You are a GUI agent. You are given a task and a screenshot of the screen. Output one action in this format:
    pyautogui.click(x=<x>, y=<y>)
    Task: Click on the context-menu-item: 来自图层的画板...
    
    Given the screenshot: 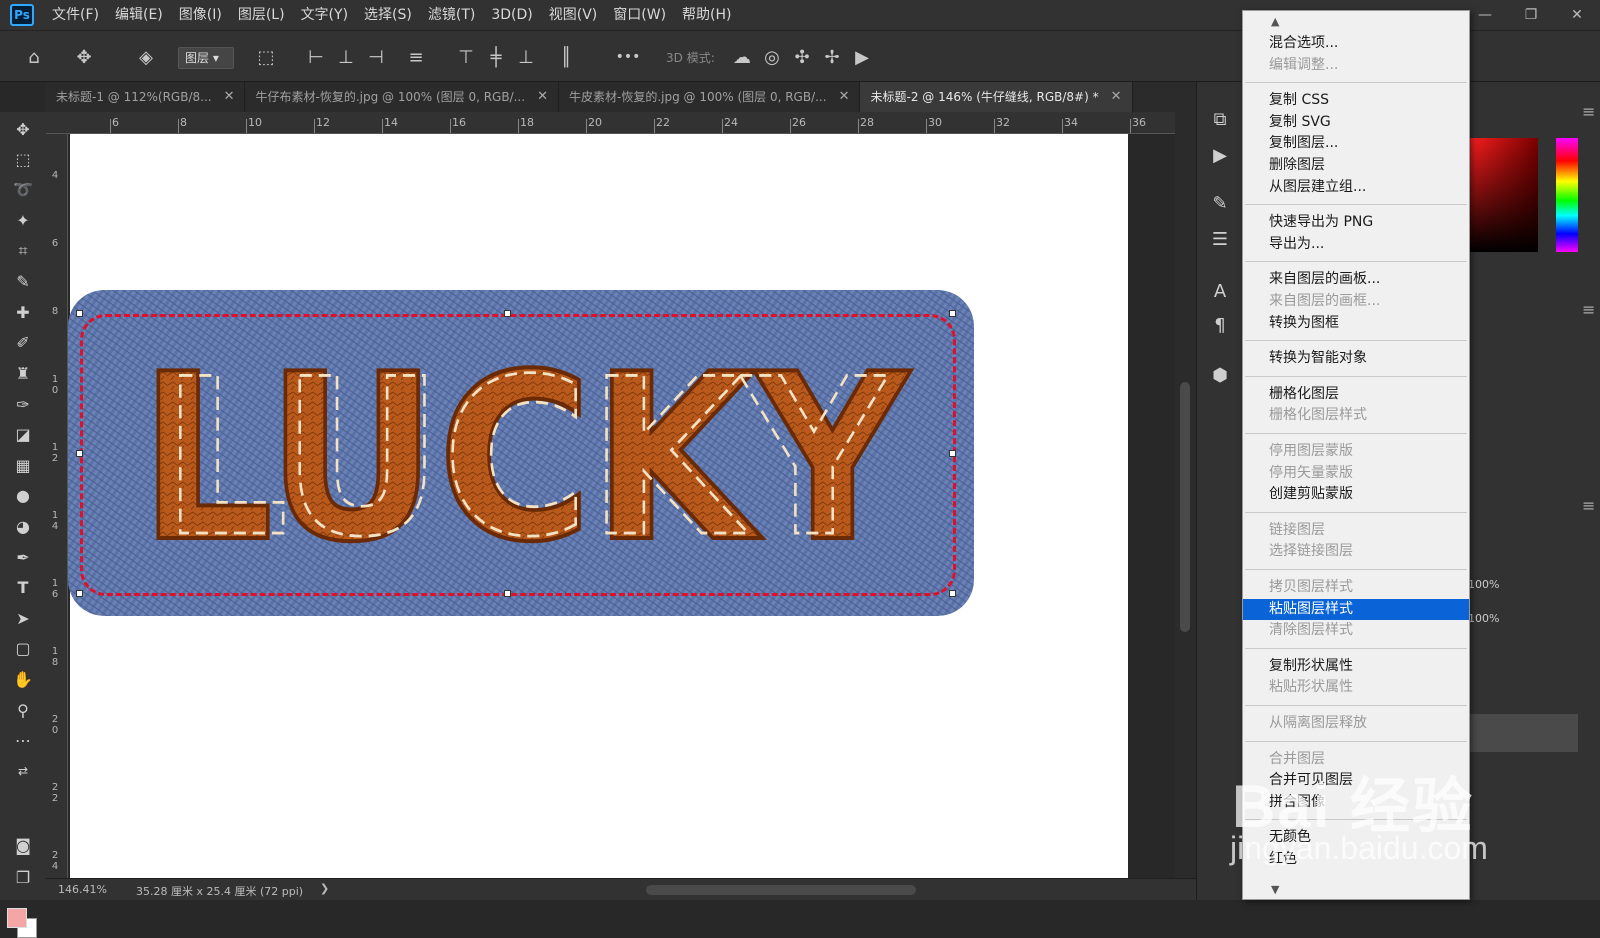 What is the action you would take?
    pyautogui.click(x=1356, y=279)
    